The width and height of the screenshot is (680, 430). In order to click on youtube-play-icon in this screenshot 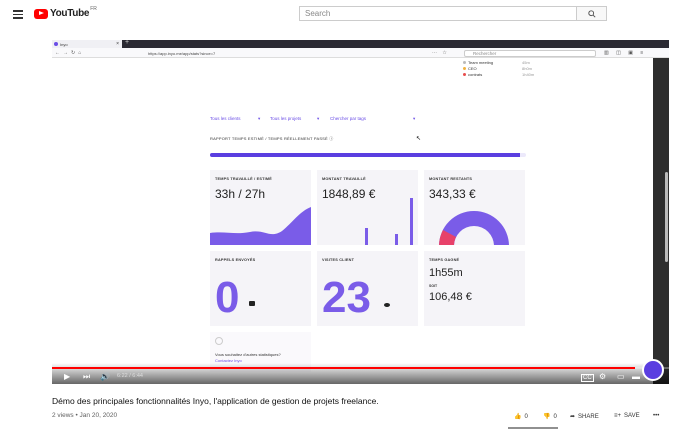, I will do `click(41, 13)`.